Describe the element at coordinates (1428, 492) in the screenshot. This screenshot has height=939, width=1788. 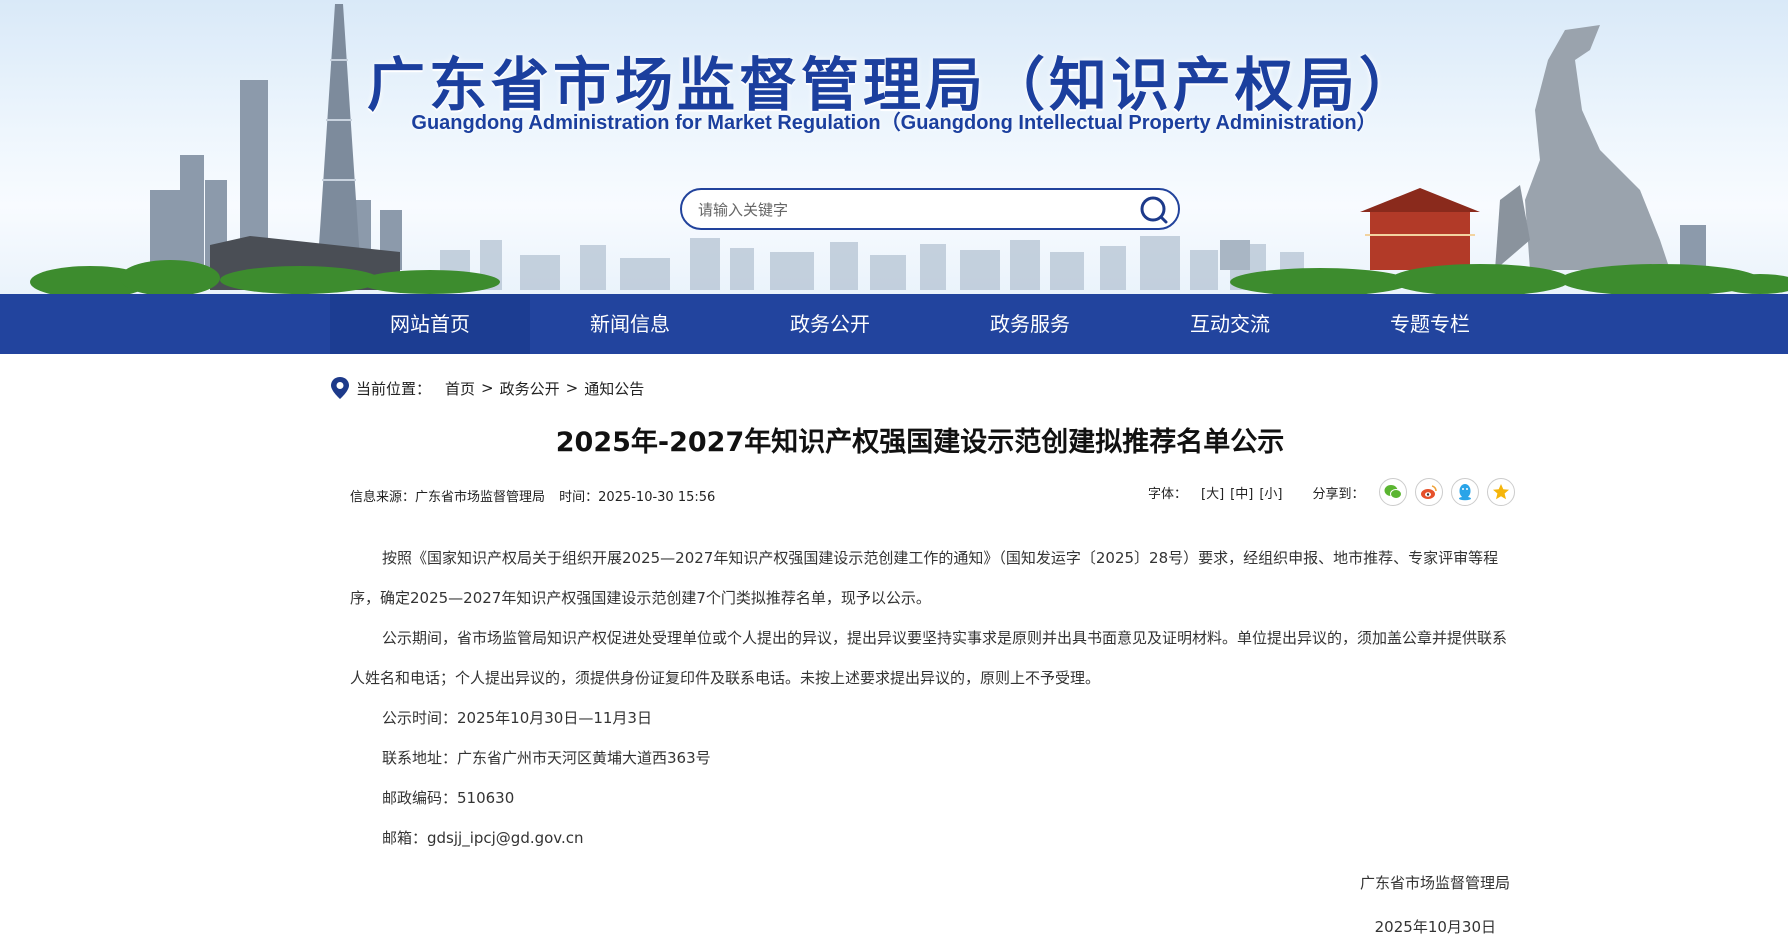
I see `weibo-icon` at that location.